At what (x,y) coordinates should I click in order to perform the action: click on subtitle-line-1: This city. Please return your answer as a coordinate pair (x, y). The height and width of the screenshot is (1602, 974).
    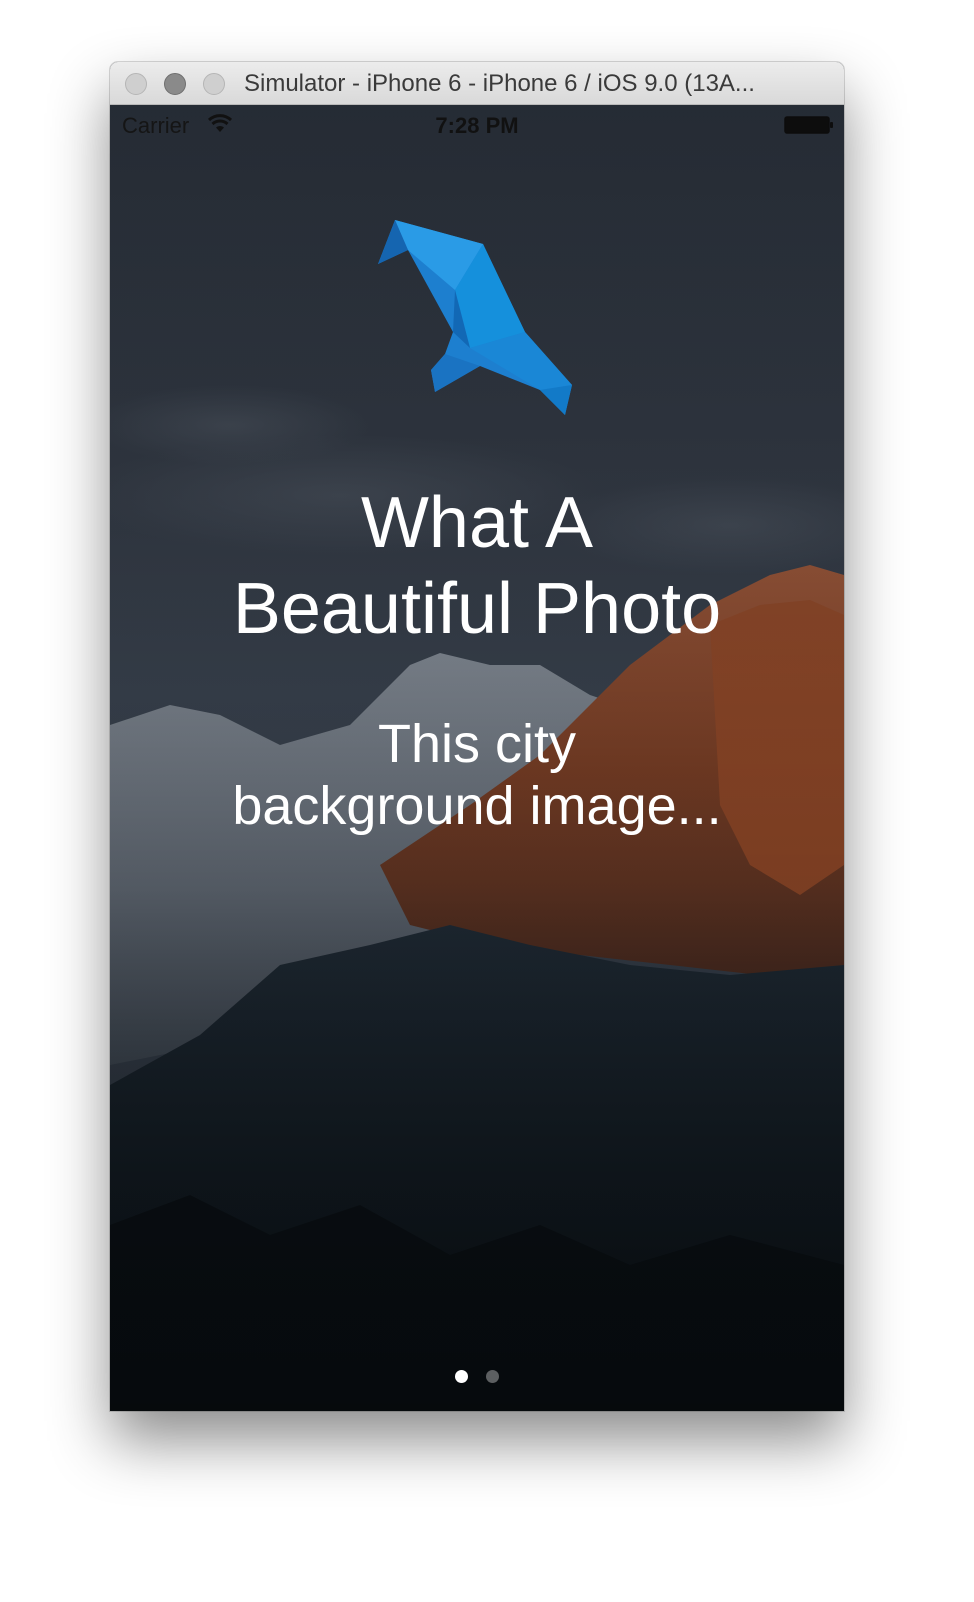
    Looking at the image, I should click on (477, 744).